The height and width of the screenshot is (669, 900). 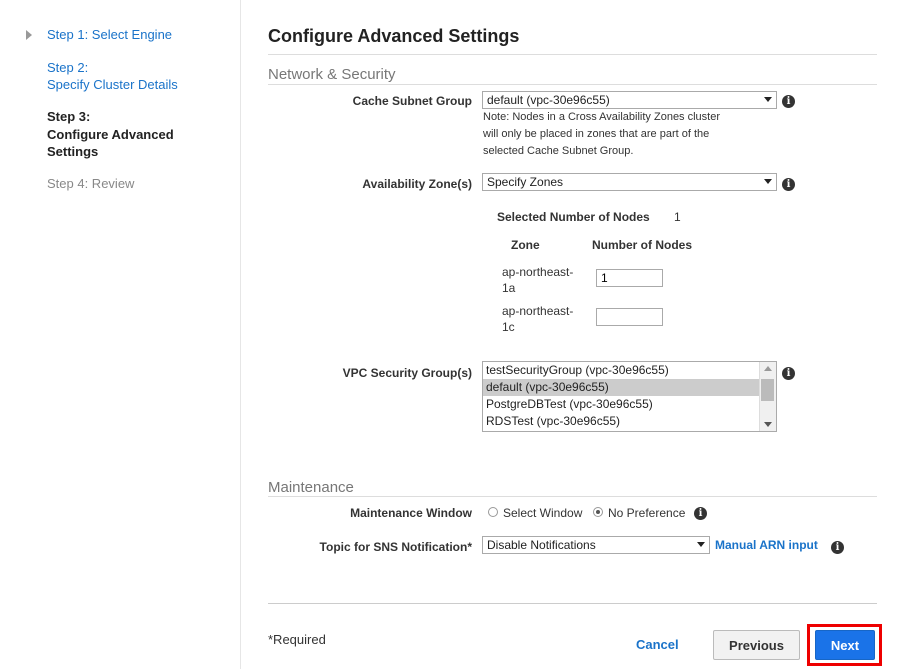 I want to click on list-item: PostgreDBTest (vpc-30e96c55), so click(x=629, y=404).